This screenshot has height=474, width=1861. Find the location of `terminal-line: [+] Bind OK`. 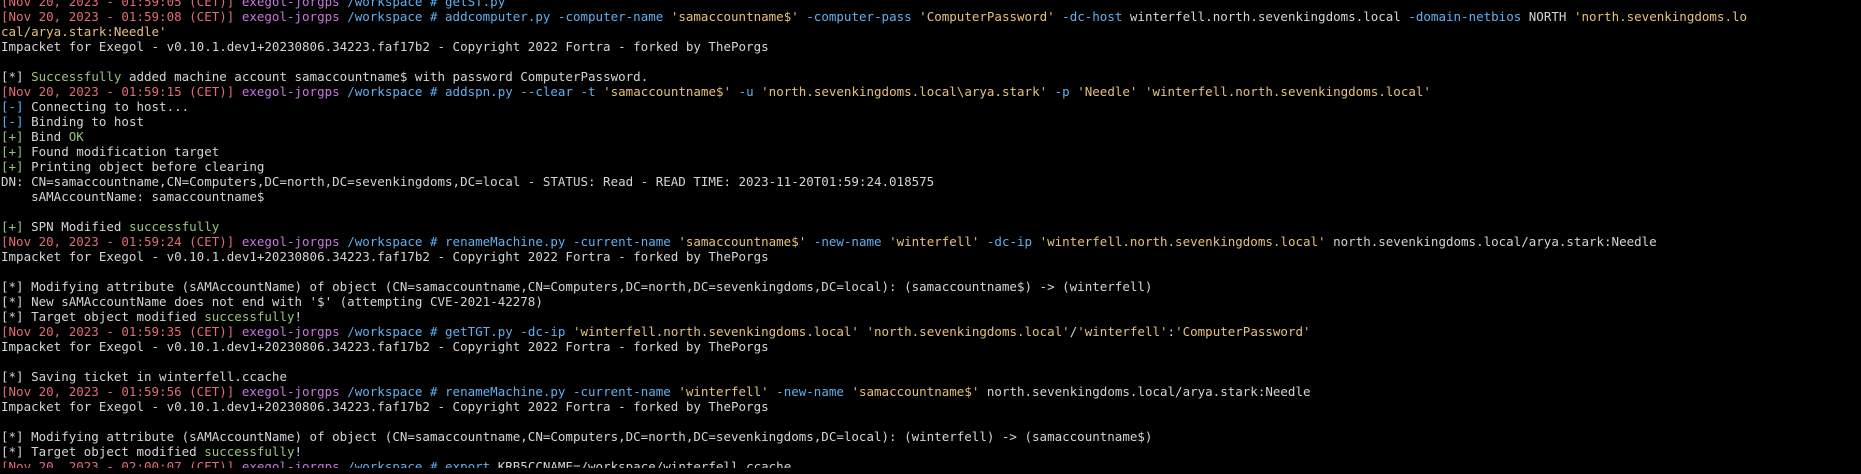

terminal-line: [+] Bind OK is located at coordinates (931, 136).